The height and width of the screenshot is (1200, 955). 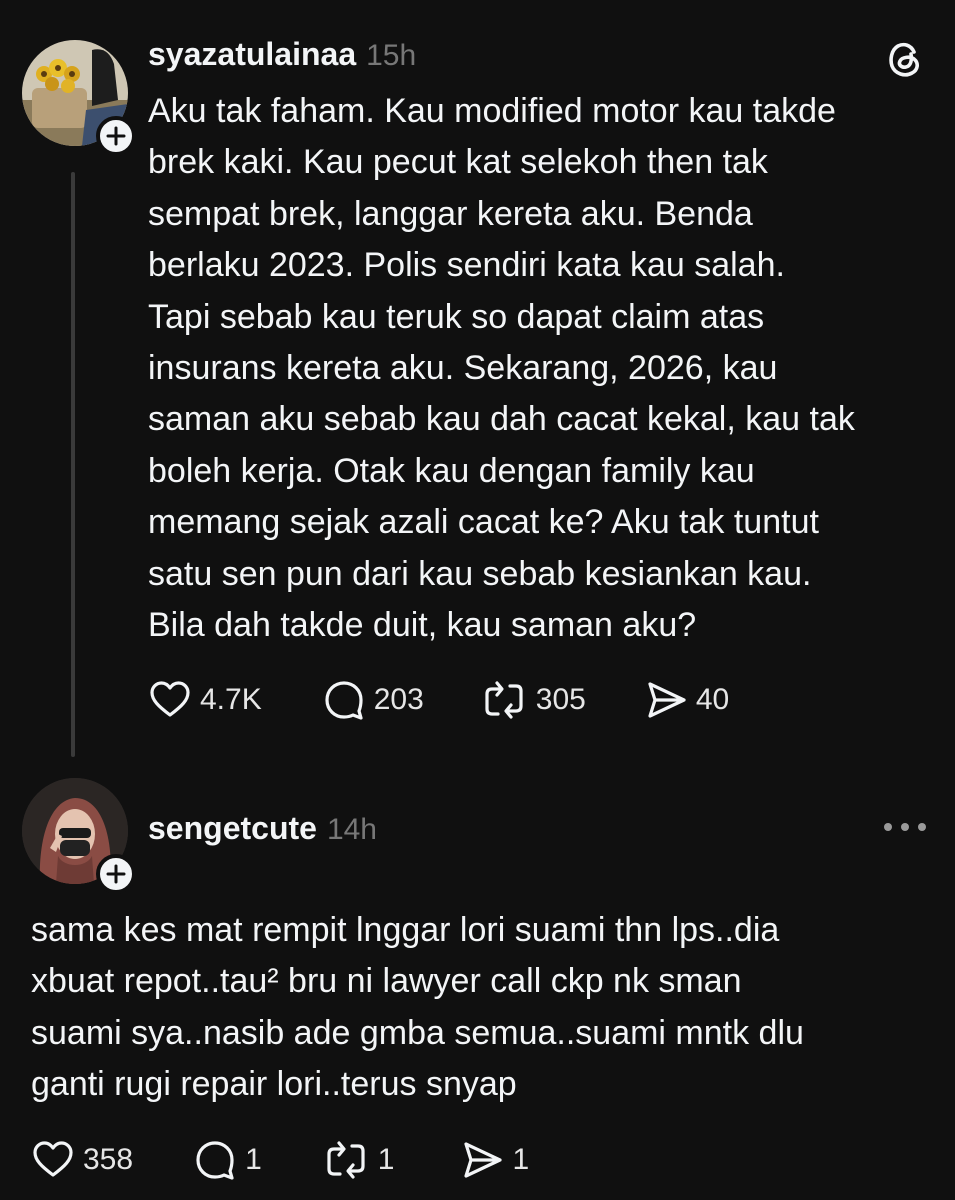 I want to click on share-button: 1, so click(x=494, y=1160).